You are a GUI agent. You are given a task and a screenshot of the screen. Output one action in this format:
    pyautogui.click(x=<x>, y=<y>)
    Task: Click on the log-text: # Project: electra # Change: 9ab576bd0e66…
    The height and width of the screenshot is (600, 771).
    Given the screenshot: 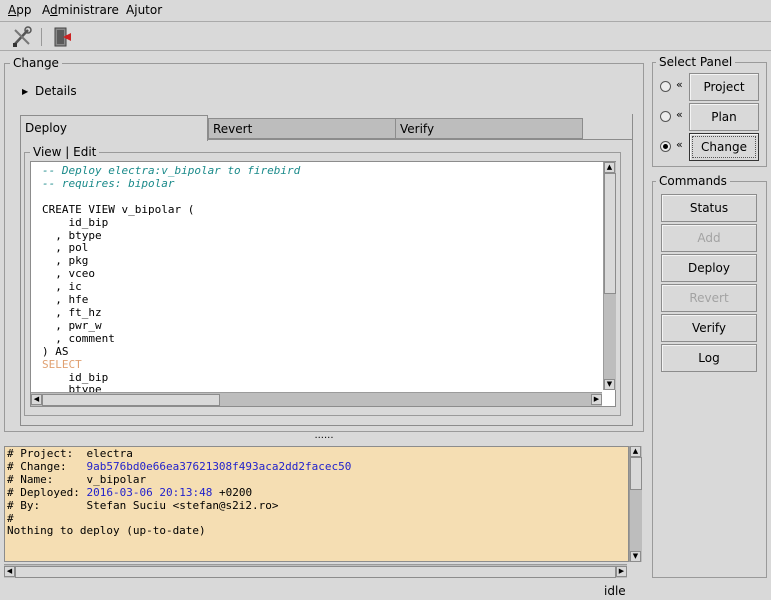 What is the action you would take?
    pyautogui.click(x=179, y=492)
    